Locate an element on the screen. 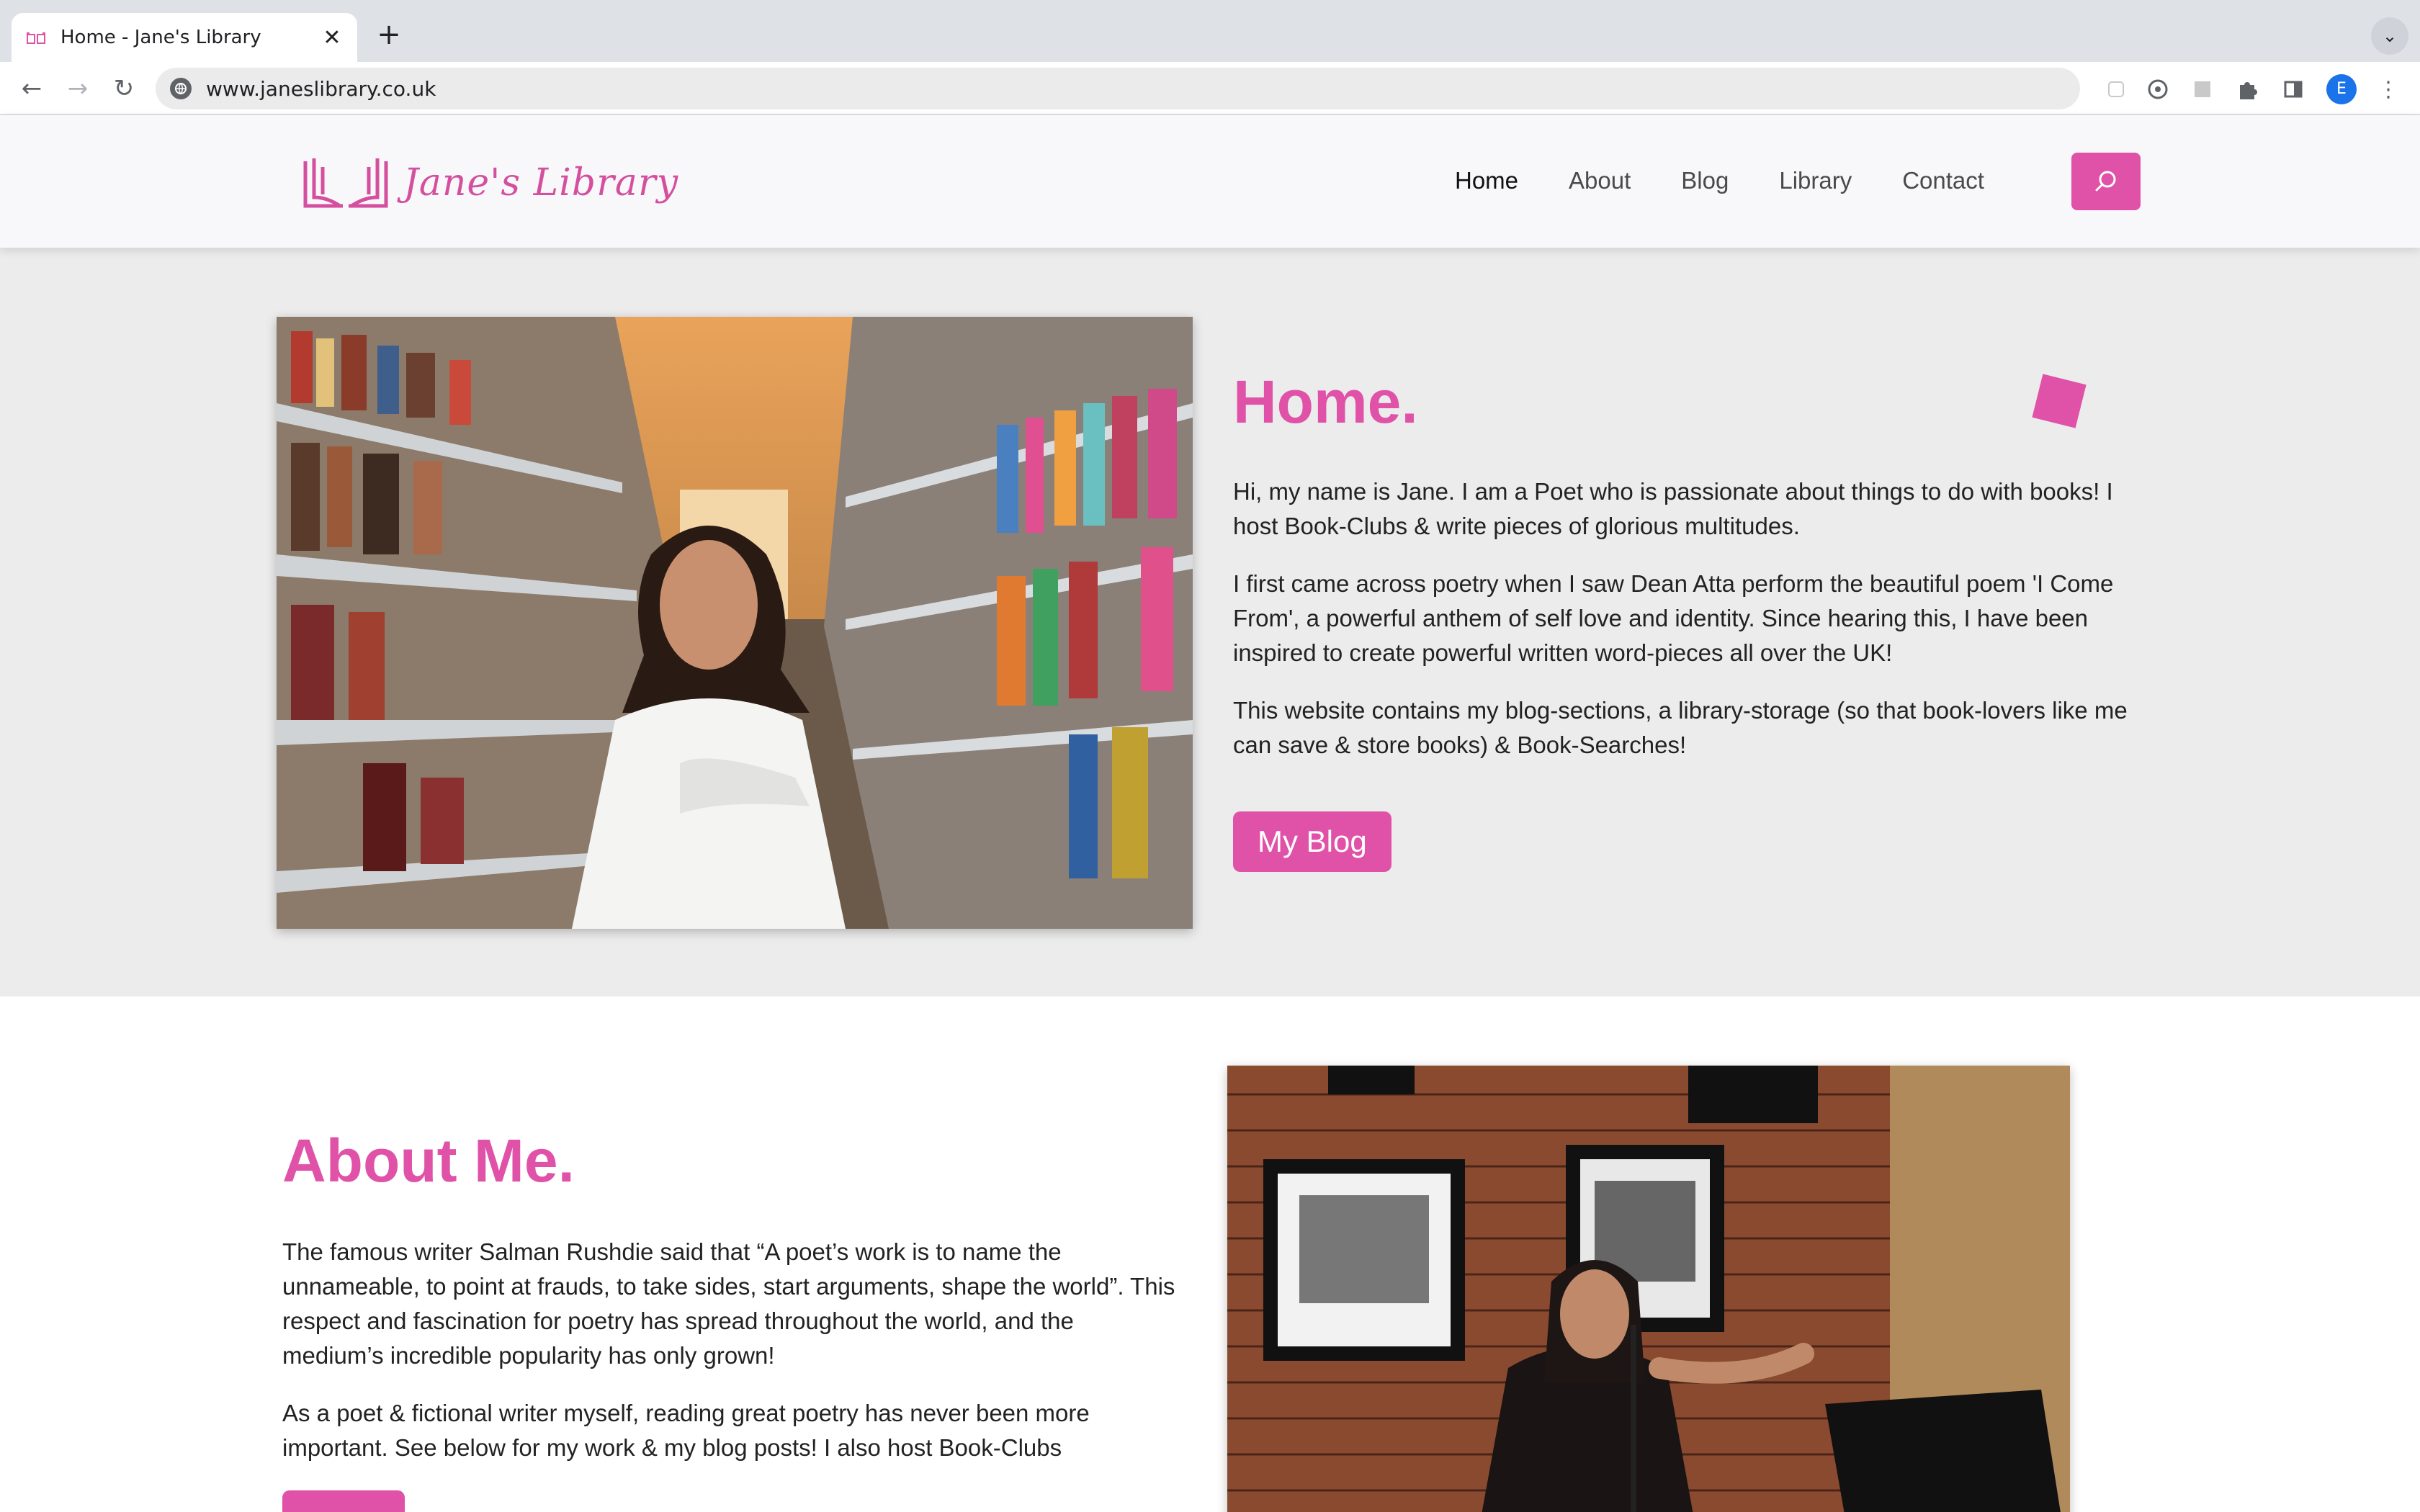  back-arrow-icon: ← is located at coordinates (31, 89).